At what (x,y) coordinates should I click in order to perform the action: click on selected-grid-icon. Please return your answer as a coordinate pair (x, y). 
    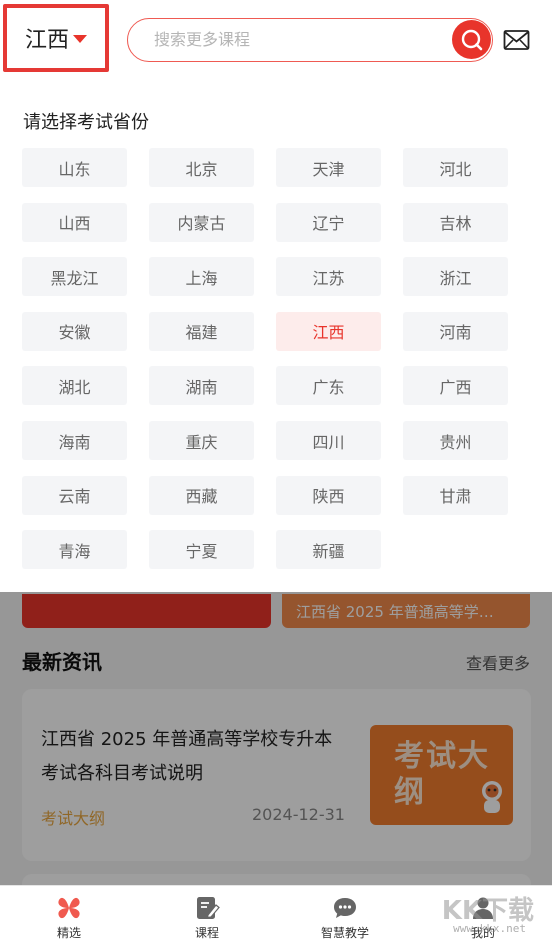
    Looking at the image, I should click on (69, 908).